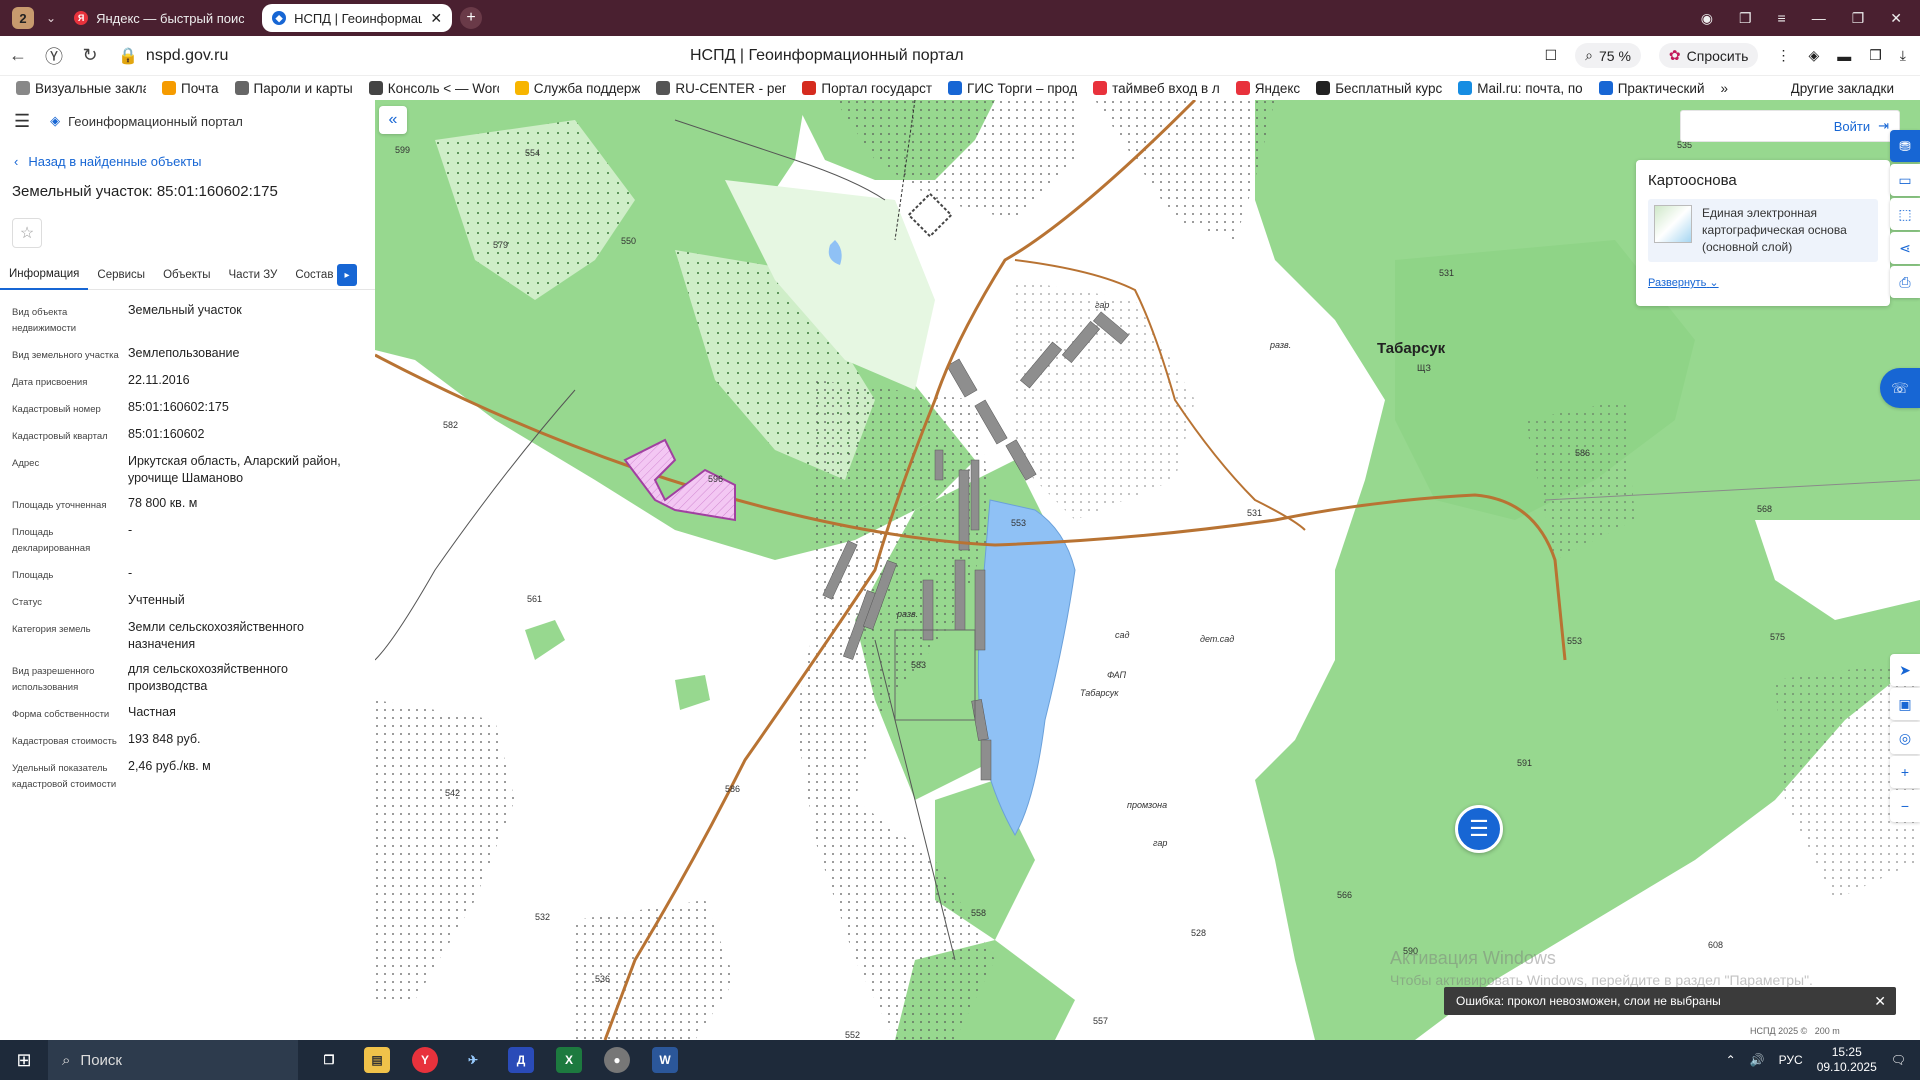  I want to click on excel-icon: X, so click(569, 1060).